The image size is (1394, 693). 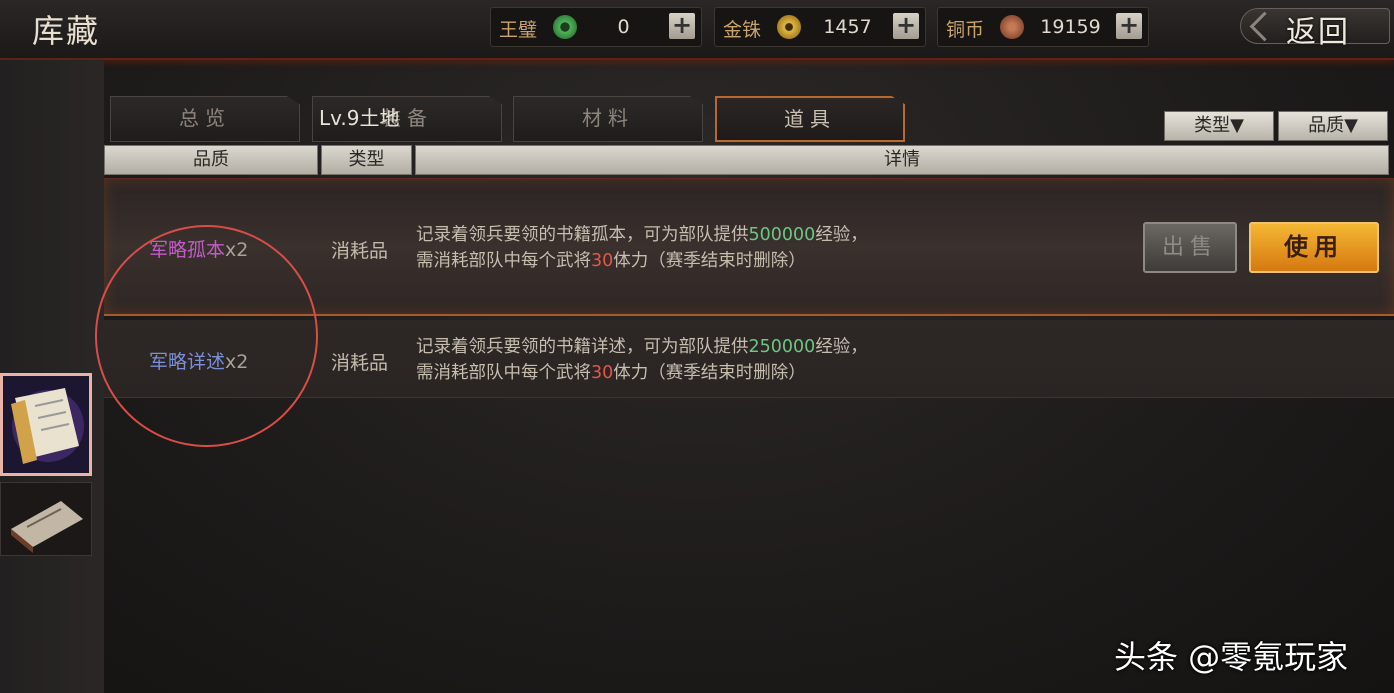 What do you see at coordinates (1318, 32) in the screenshot?
I see `back-label: 返回` at bounding box center [1318, 32].